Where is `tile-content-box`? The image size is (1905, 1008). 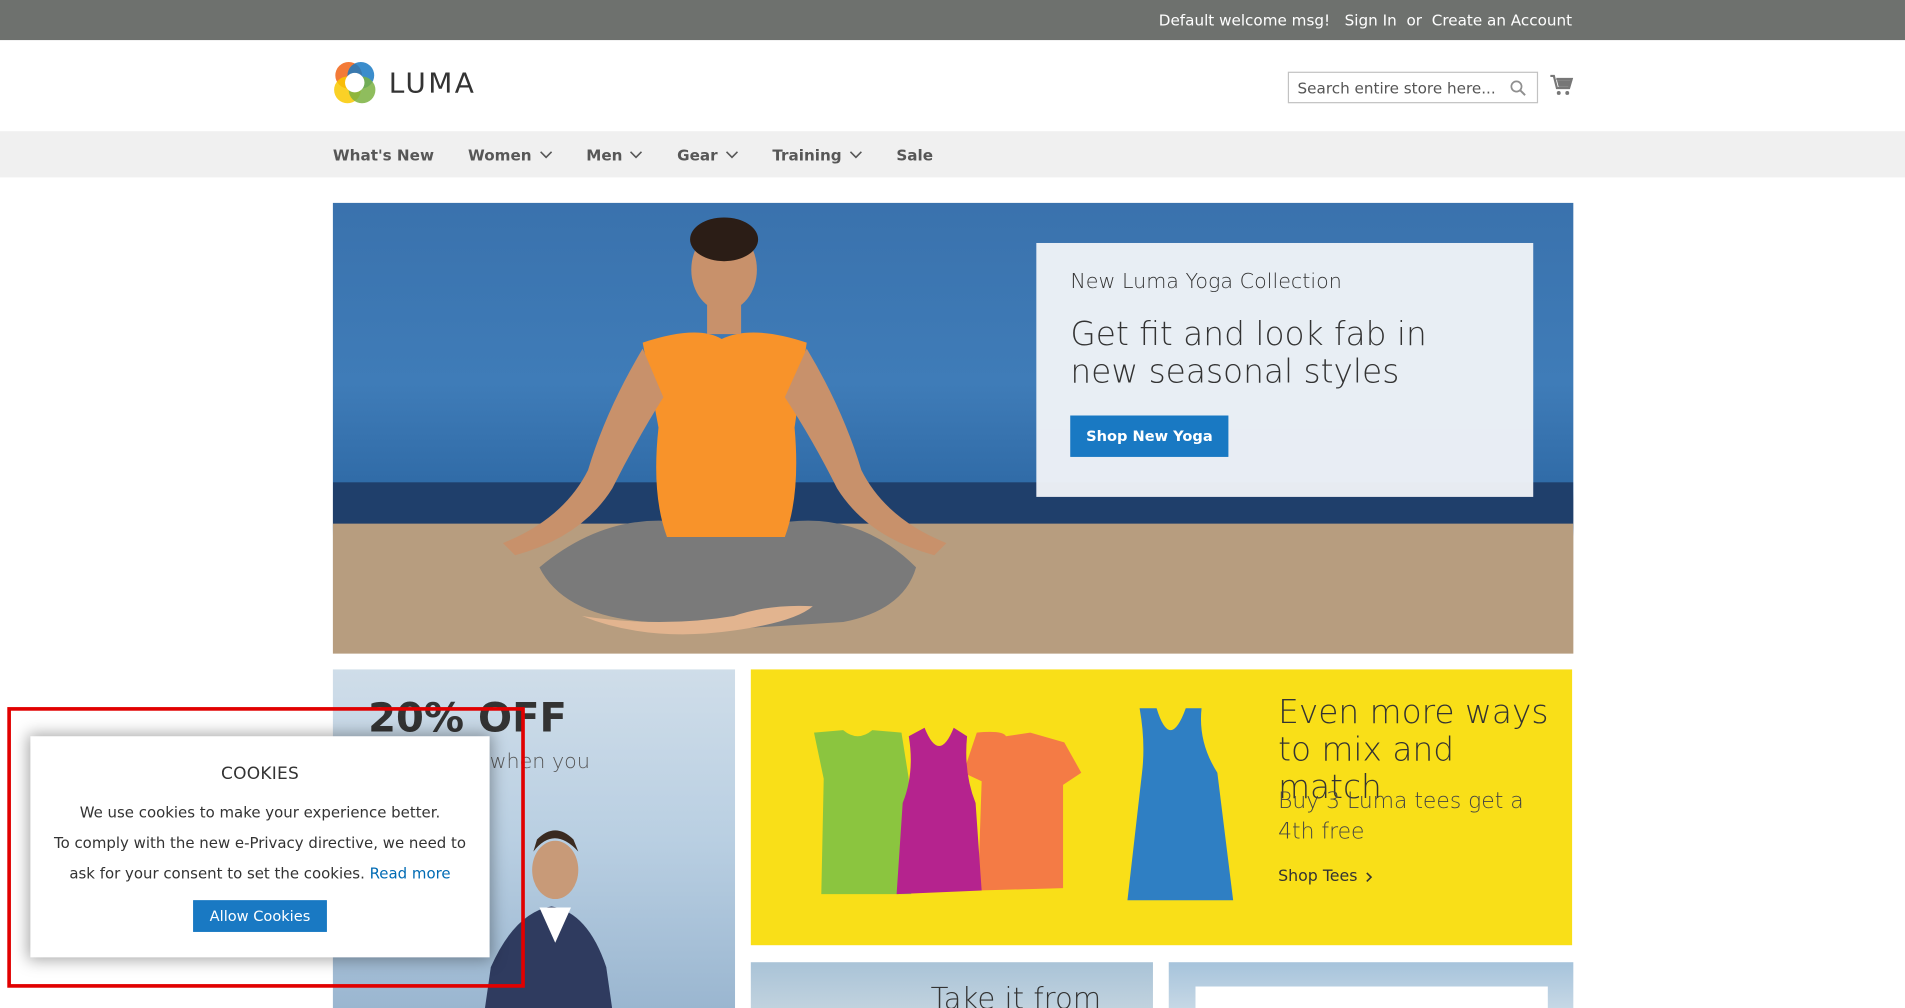 tile-content-box is located at coordinates (1371, 997).